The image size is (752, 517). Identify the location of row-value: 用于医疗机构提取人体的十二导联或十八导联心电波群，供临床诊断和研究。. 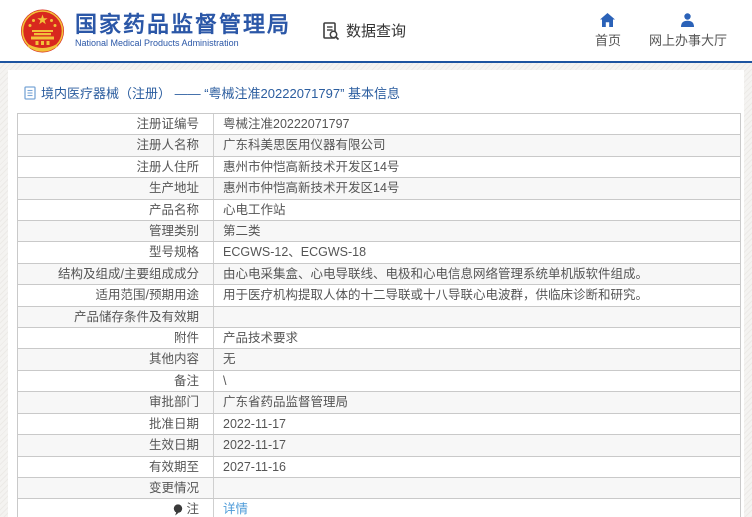
(436, 295).